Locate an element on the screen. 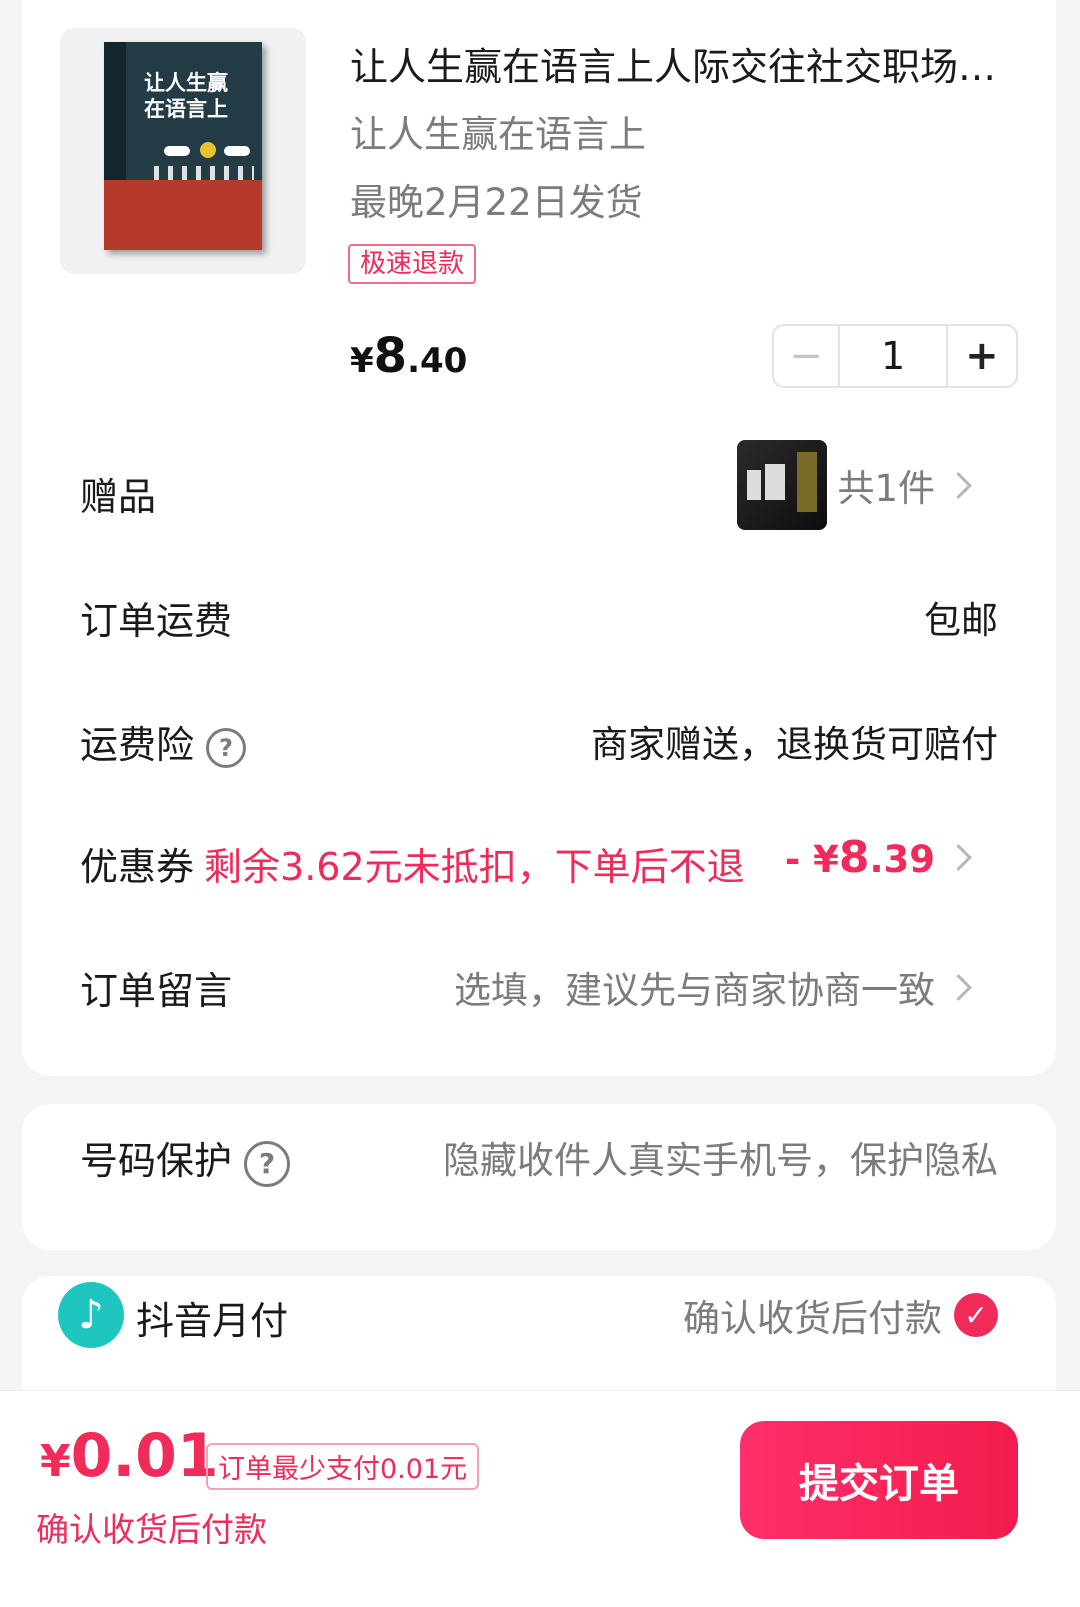 The height and width of the screenshot is (1607, 1080). coupon-label: 优惠券 剩余3.62元未抵扣，下单后不退 is located at coordinates (412, 867).